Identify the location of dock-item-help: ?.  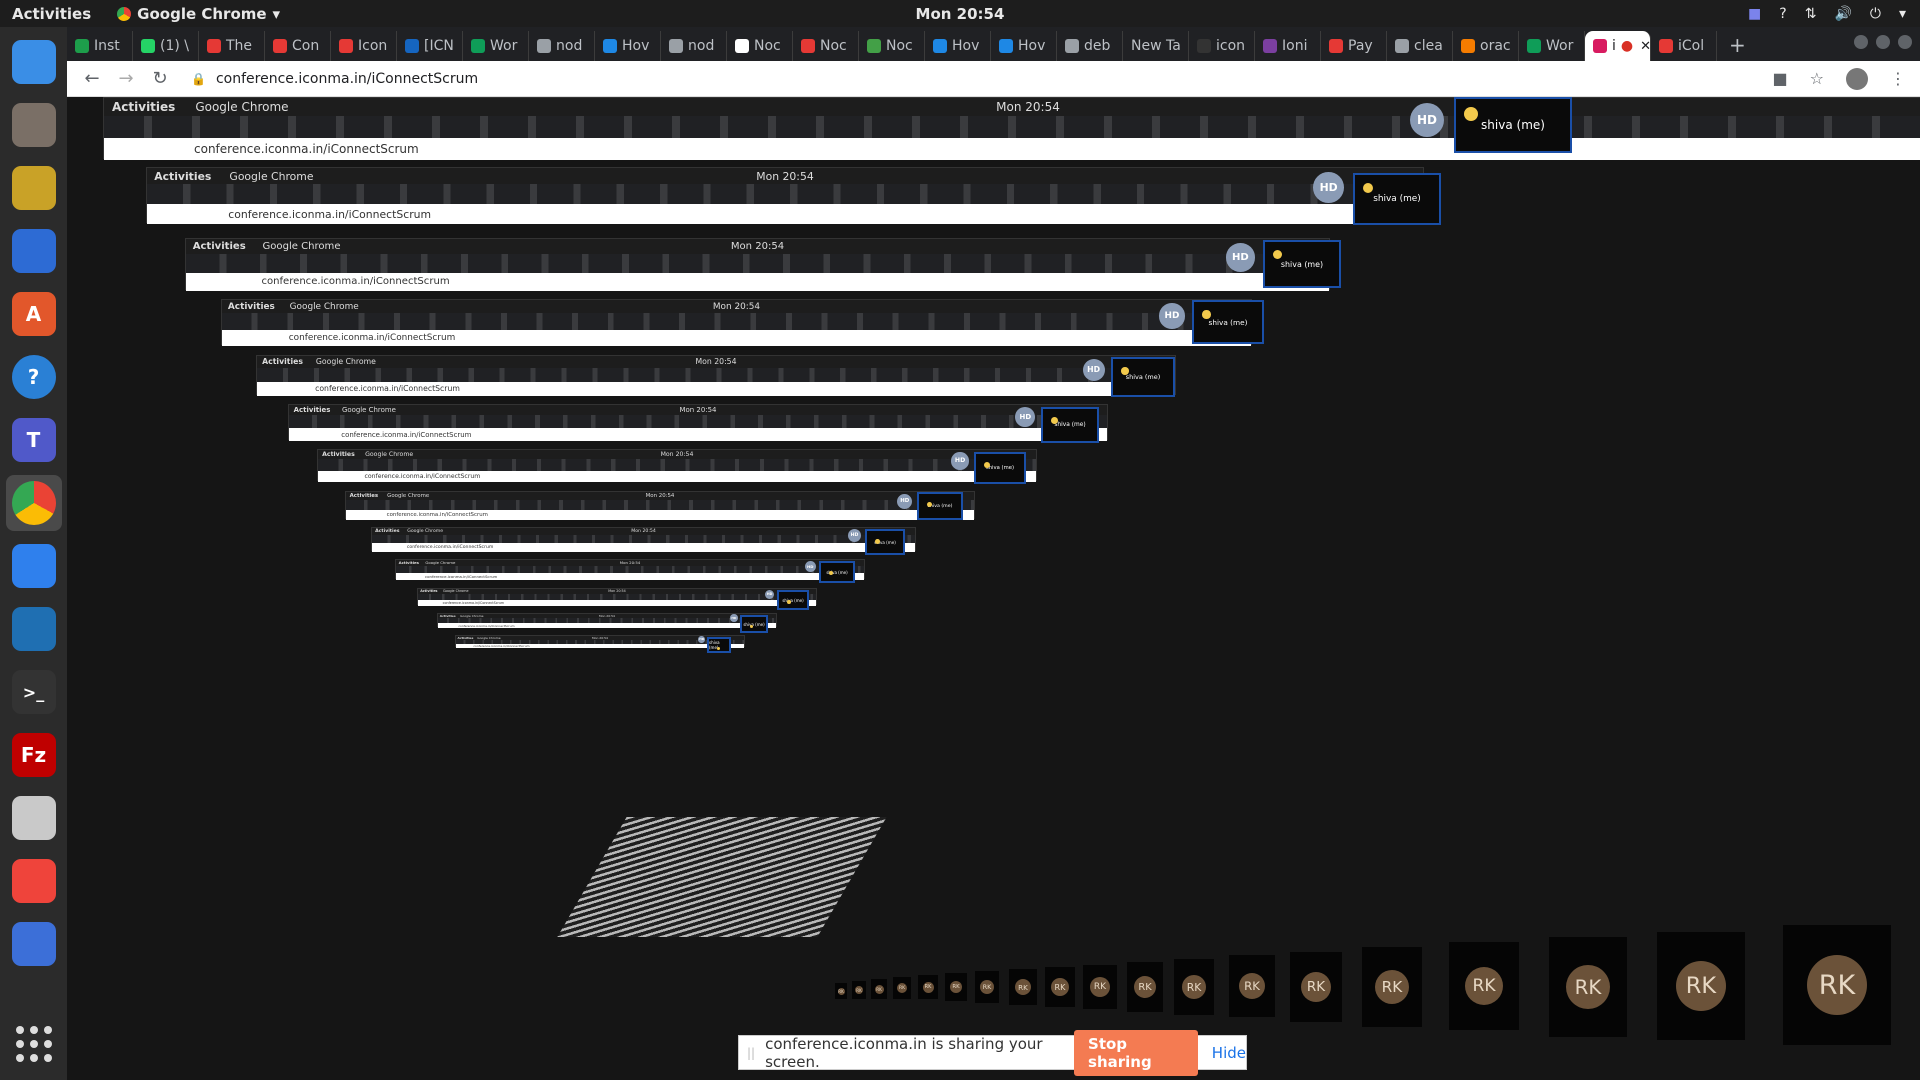
(34, 377).